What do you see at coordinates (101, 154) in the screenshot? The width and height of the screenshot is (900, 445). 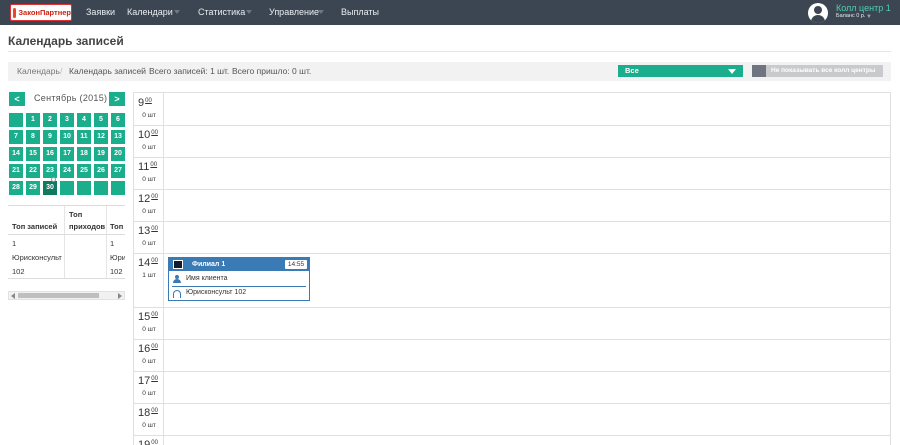 I see `calendar-day: 19` at bounding box center [101, 154].